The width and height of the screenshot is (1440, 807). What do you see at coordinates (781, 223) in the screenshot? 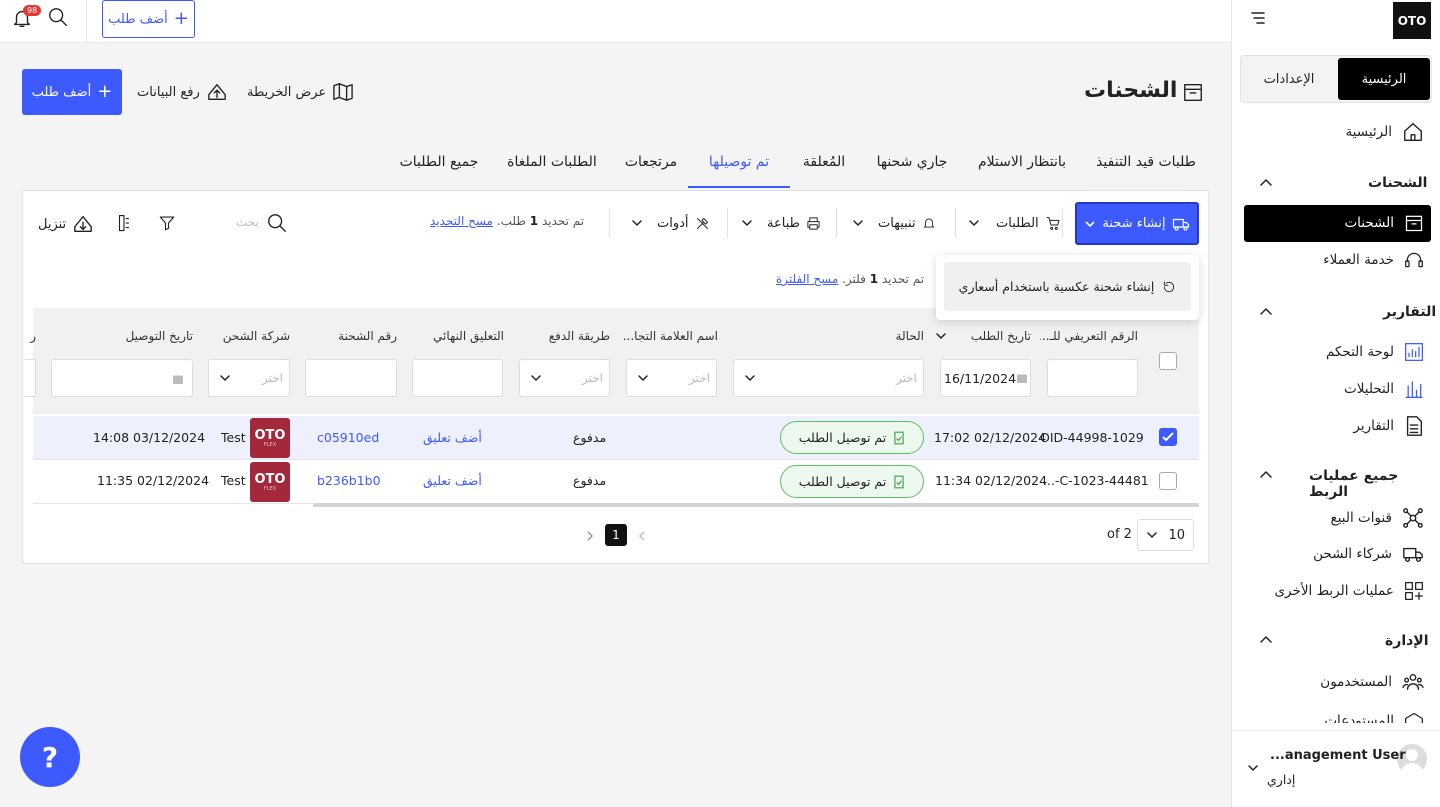
I see `print-menu: طباعة` at bounding box center [781, 223].